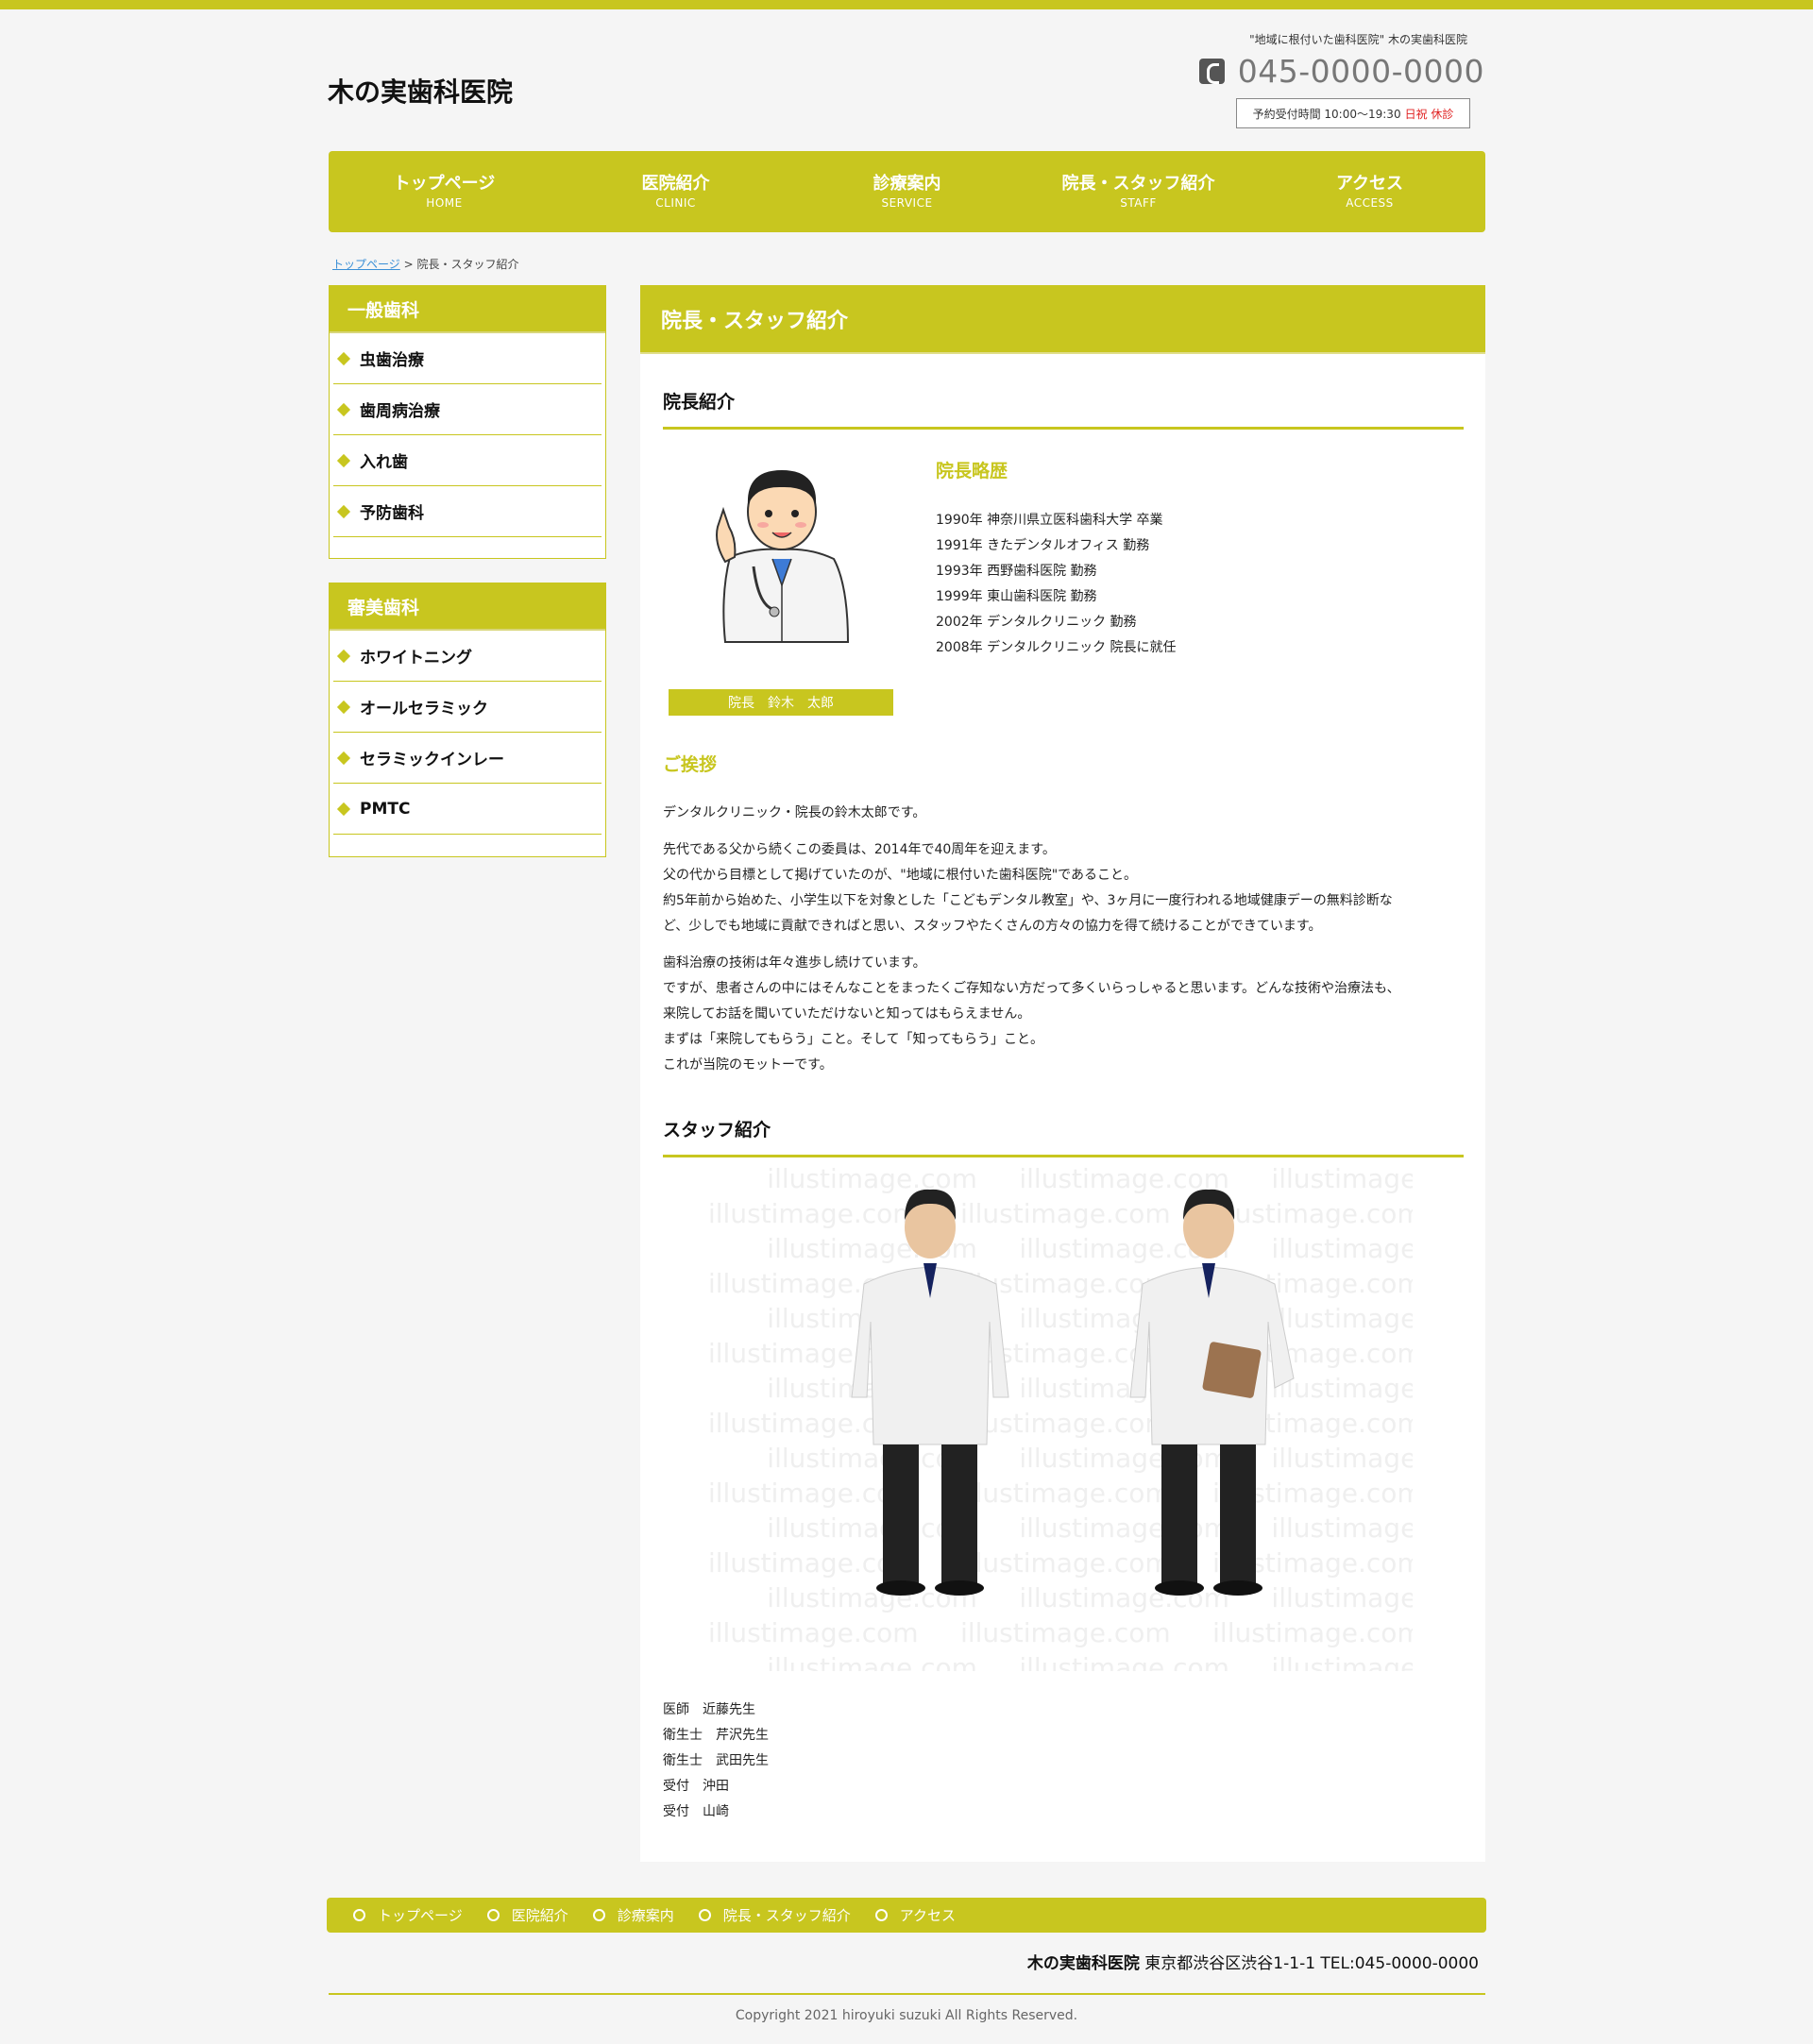  What do you see at coordinates (1049, 520) in the screenshot?
I see `career-item: 1990年 神奈川県立医科歯科大学 卒業` at bounding box center [1049, 520].